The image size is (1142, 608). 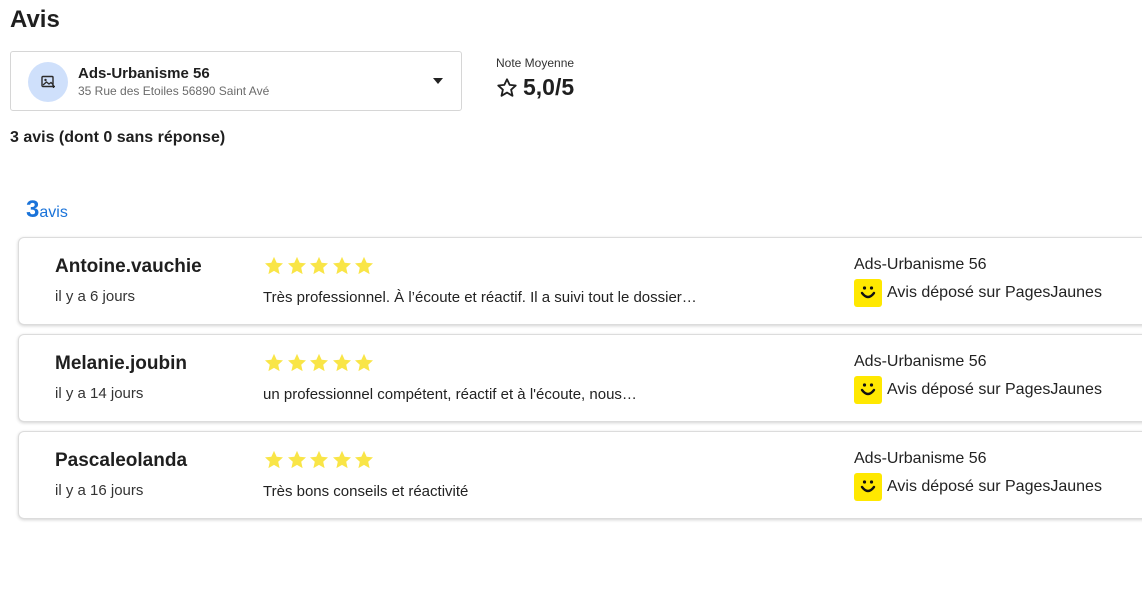 I want to click on average-rating-value: 5,0/5, so click(x=549, y=87).